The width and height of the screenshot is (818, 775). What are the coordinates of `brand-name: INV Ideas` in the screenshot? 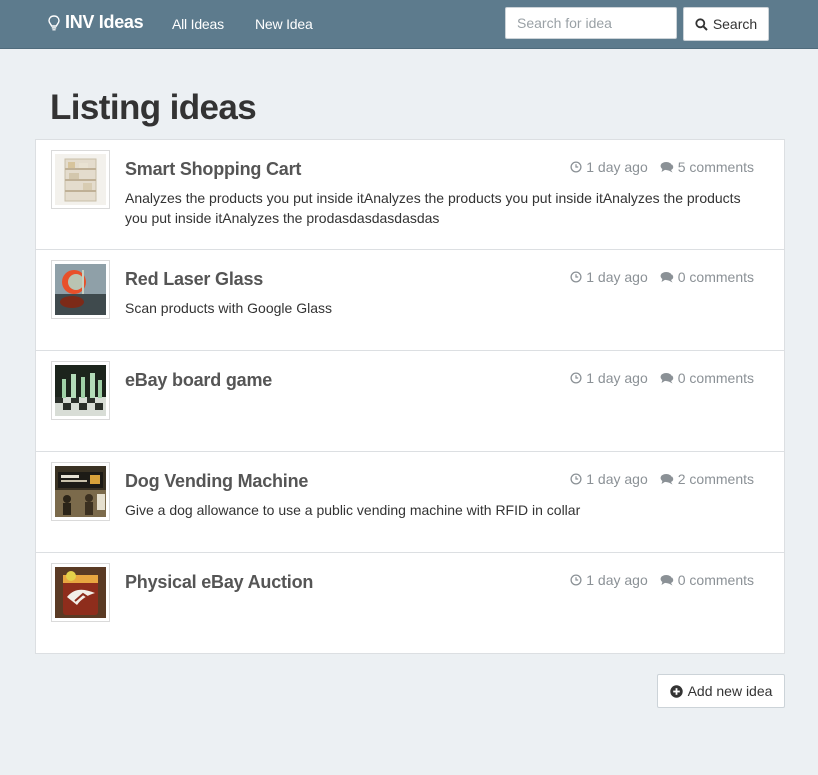 It's located at (104, 22).